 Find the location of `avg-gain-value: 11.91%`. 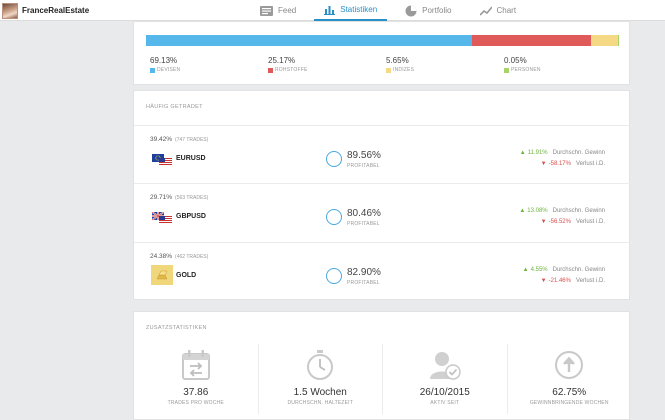

avg-gain-value: 11.91% is located at coordinates (537, 153).